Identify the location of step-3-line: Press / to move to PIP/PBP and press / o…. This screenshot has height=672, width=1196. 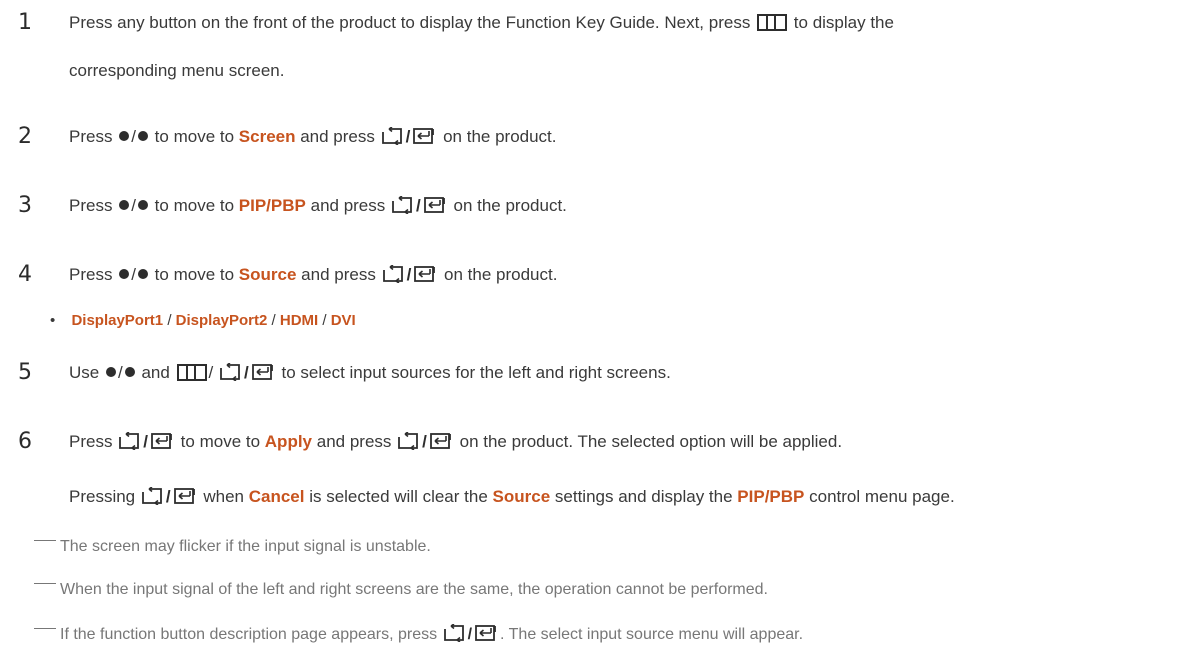
(318, 206).